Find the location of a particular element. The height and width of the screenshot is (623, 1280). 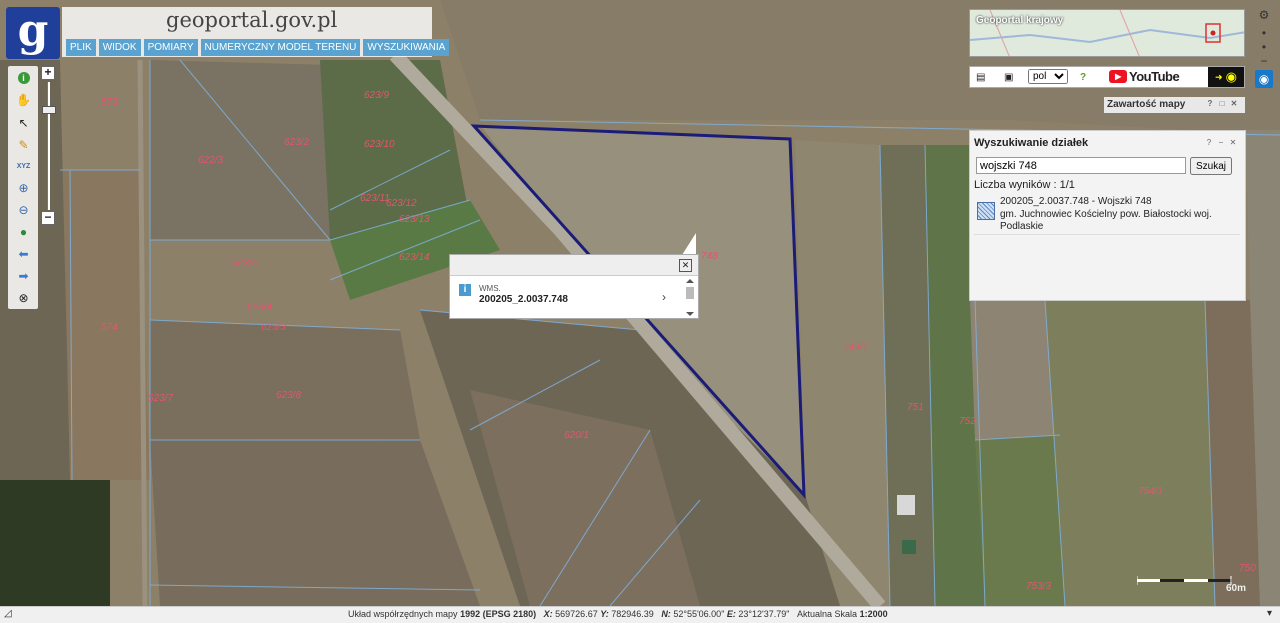

parcel-label: 622/3 is located at coordinates (211, 160).